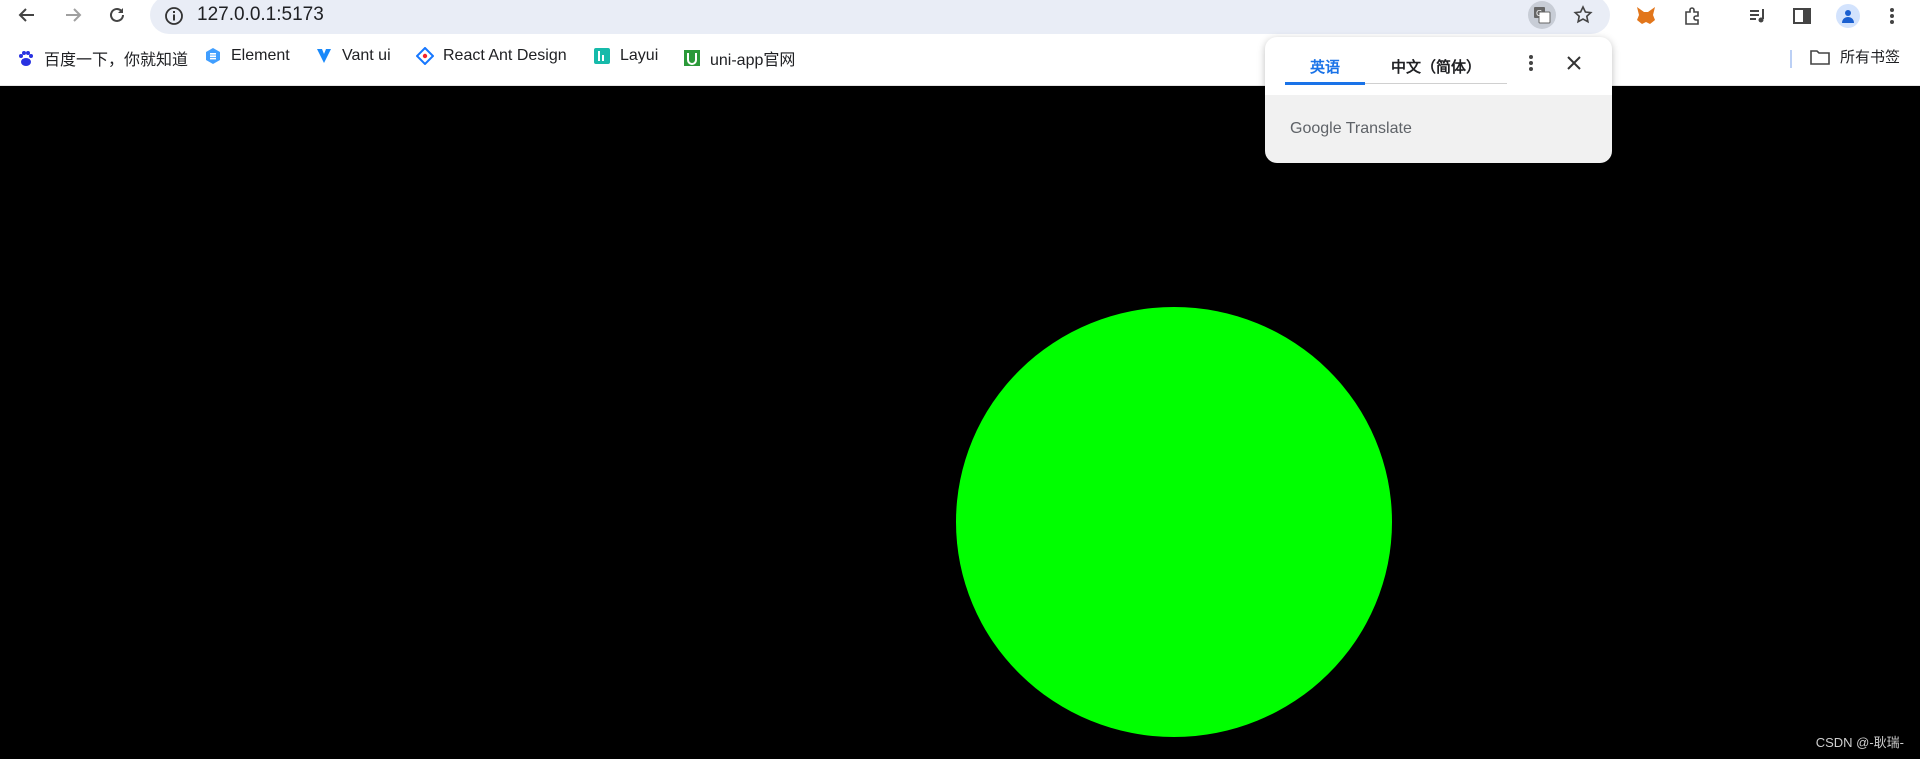 The width and height of the screenshot is (1920, 759). Describe the element at coordinates (1316, 128) in the screenshot. I see `google-wordmark: Google` at that location.